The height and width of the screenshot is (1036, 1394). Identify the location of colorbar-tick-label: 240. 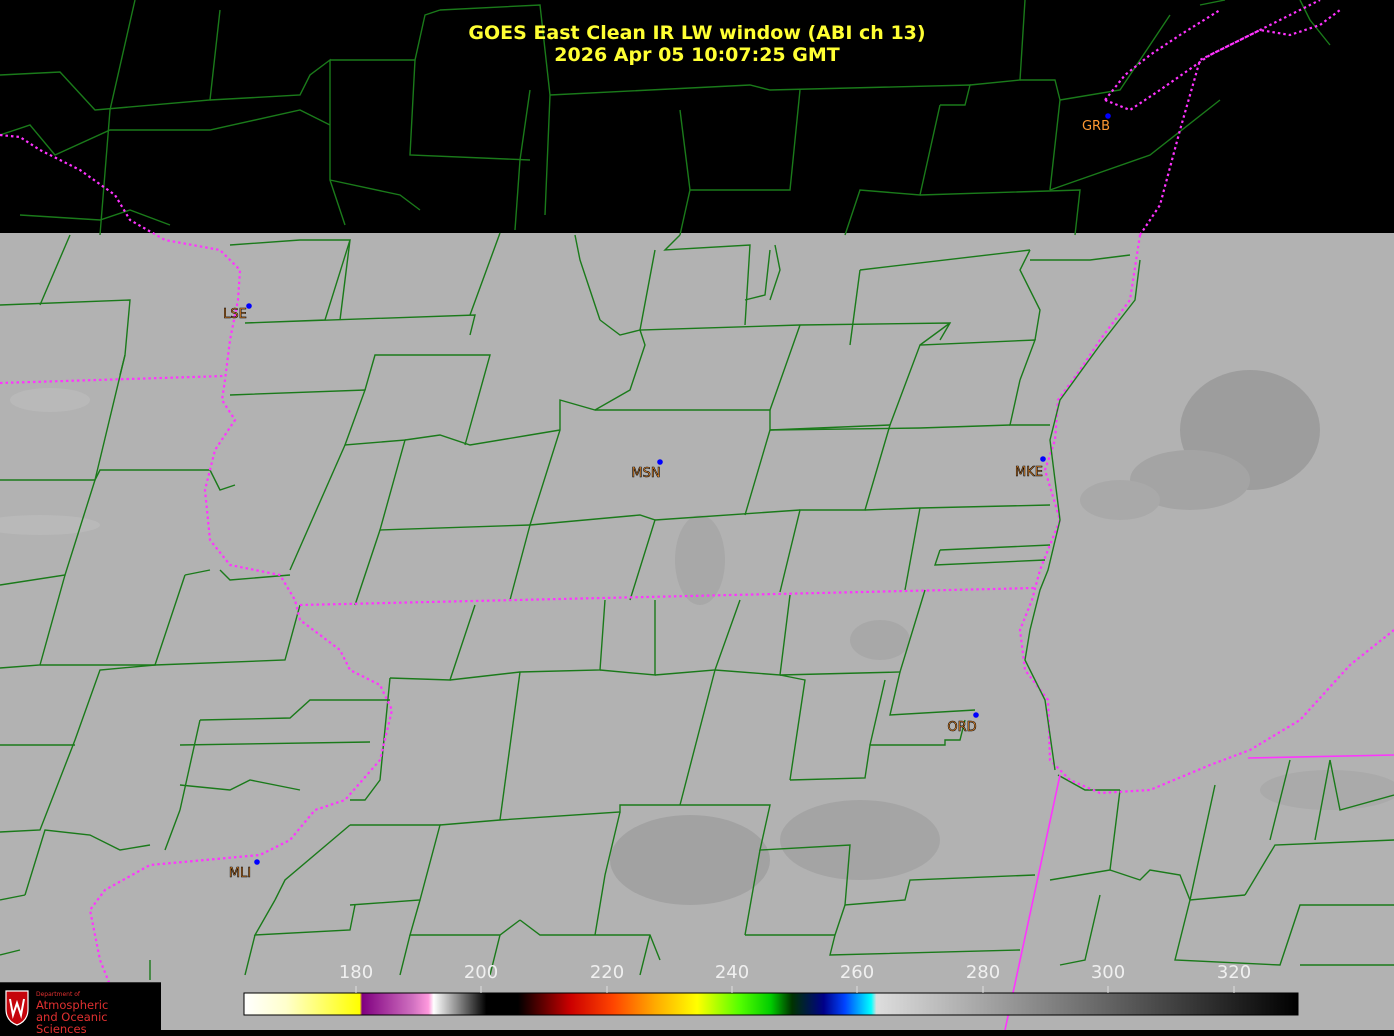
(732, 972).